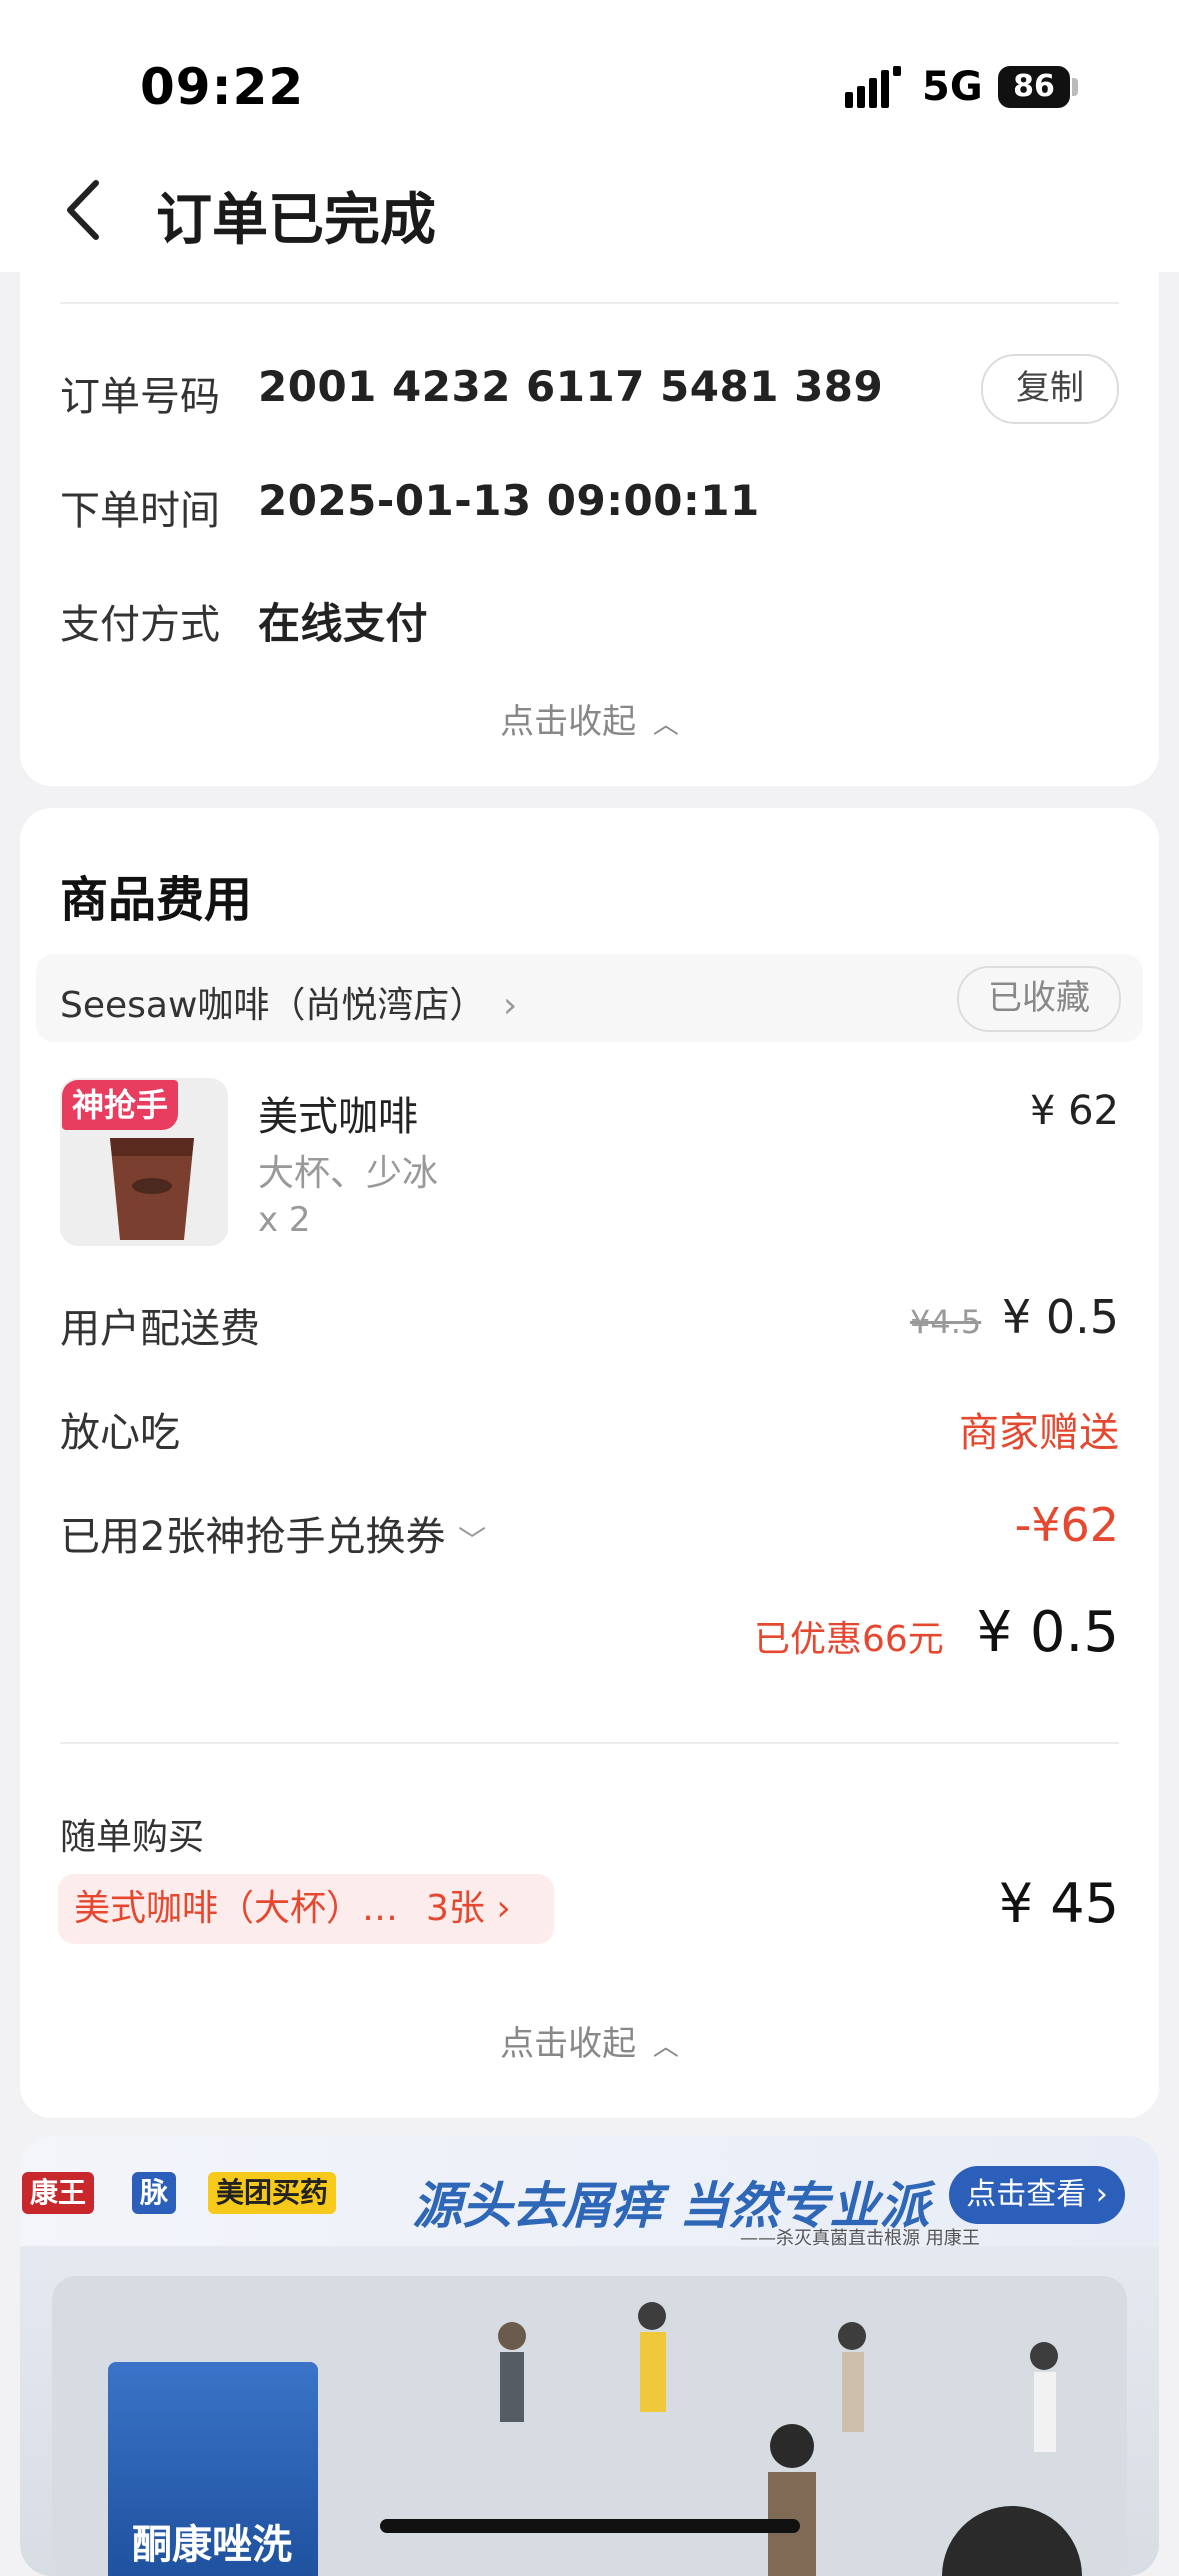 This screenshot has height=2576, width=1179. What do you see at coordinates (590, 2526) in the screenshot?
I see `home-indicator` at bounding box center [590, 2526].